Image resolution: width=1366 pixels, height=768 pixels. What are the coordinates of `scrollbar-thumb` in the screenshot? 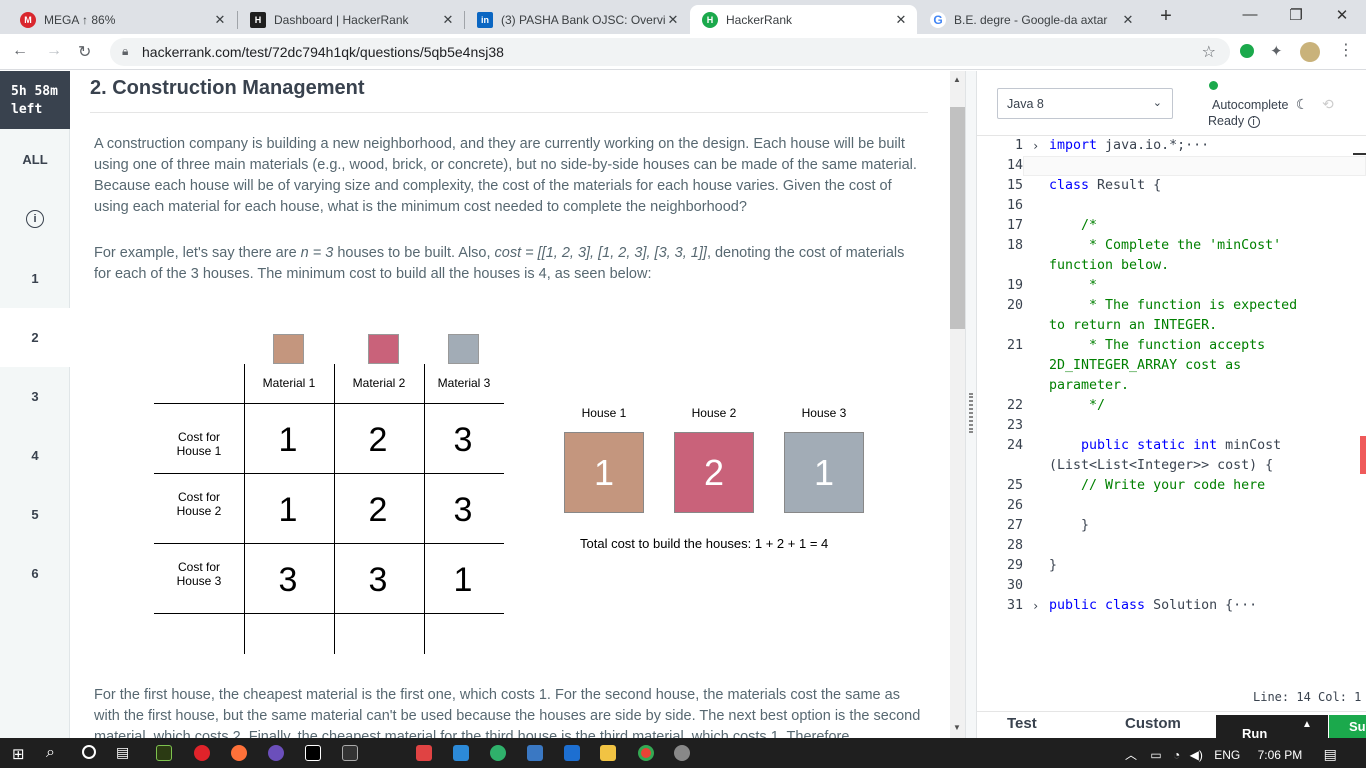 It's located at (957, 218).